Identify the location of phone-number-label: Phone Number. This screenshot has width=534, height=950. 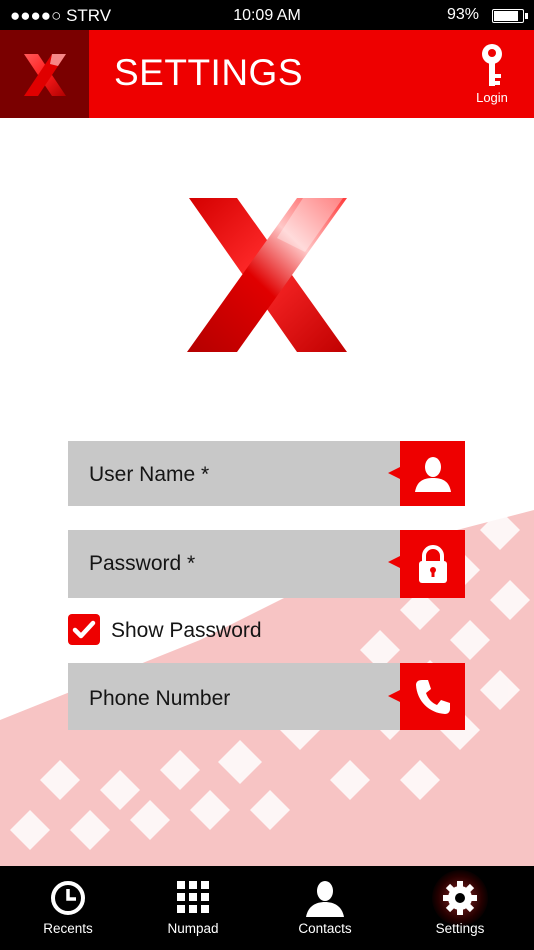
(160, 698).